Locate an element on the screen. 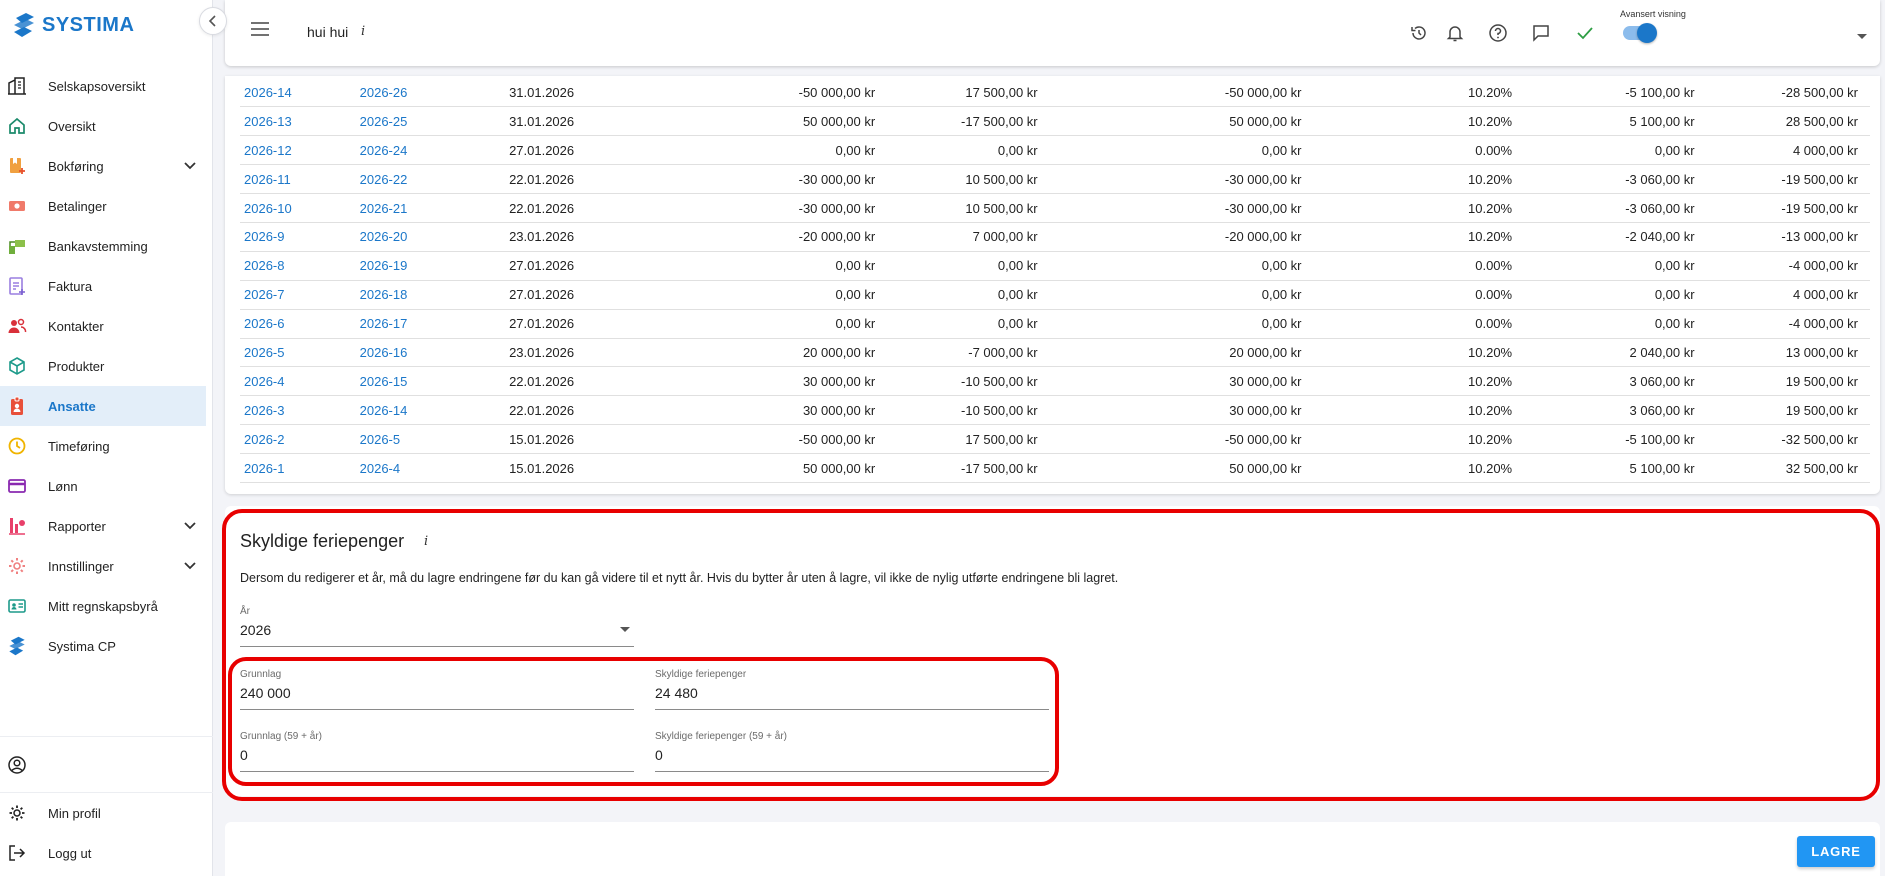  sidebar-item-logg-ut: Logg ut is located at coordinates (106, 853).